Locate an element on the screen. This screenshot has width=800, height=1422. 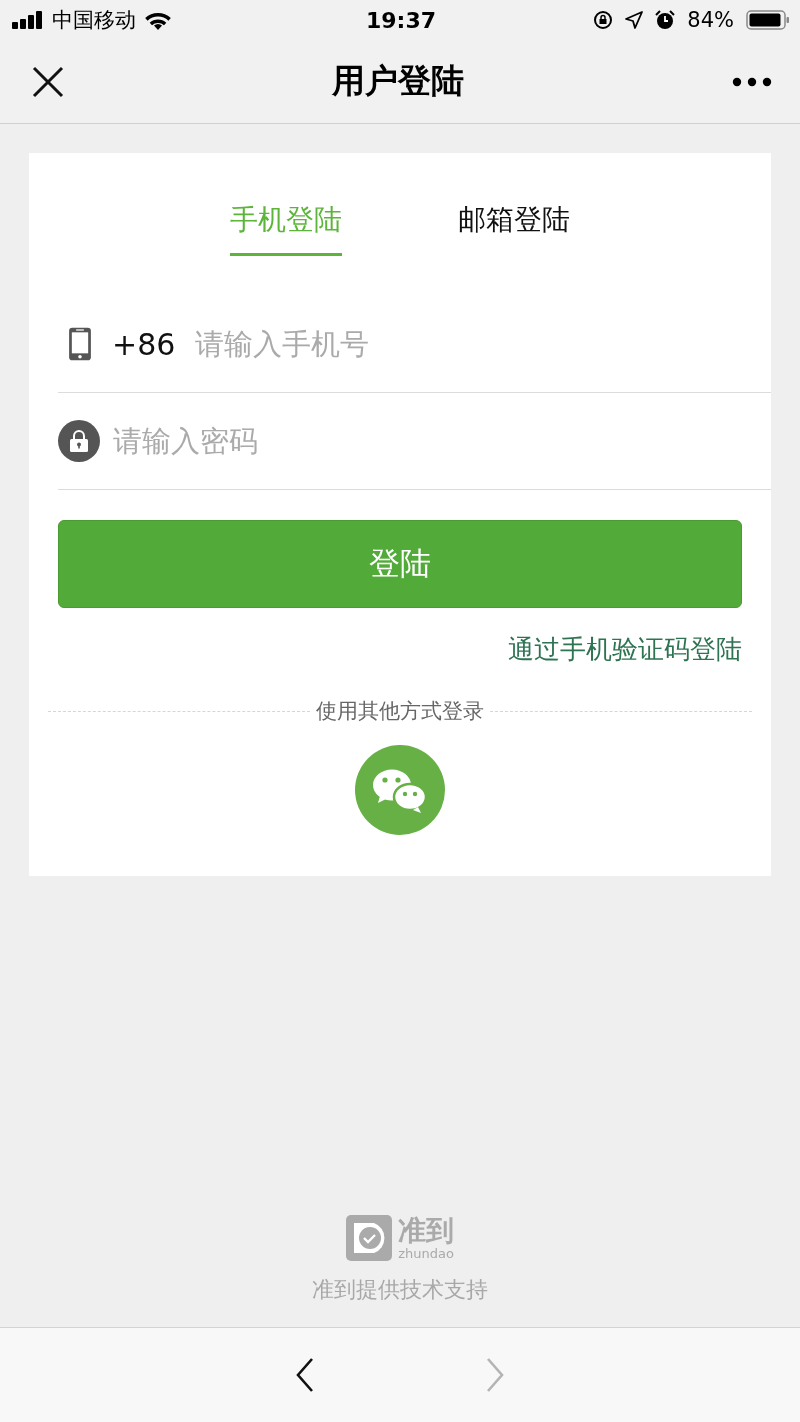
wifi-icon is located at coordinates (158, 20).